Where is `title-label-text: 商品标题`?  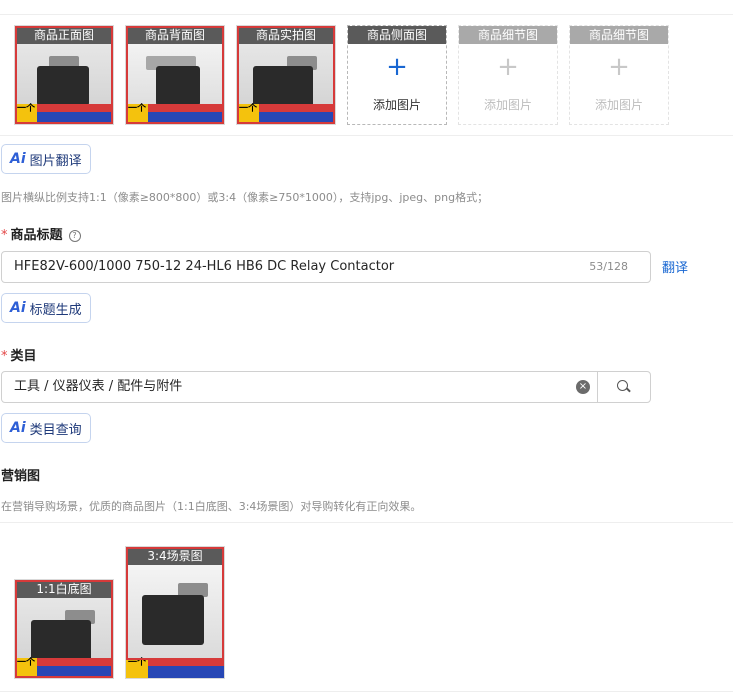 title-label-text: 商品标题 is located at coordinates (36, 235).